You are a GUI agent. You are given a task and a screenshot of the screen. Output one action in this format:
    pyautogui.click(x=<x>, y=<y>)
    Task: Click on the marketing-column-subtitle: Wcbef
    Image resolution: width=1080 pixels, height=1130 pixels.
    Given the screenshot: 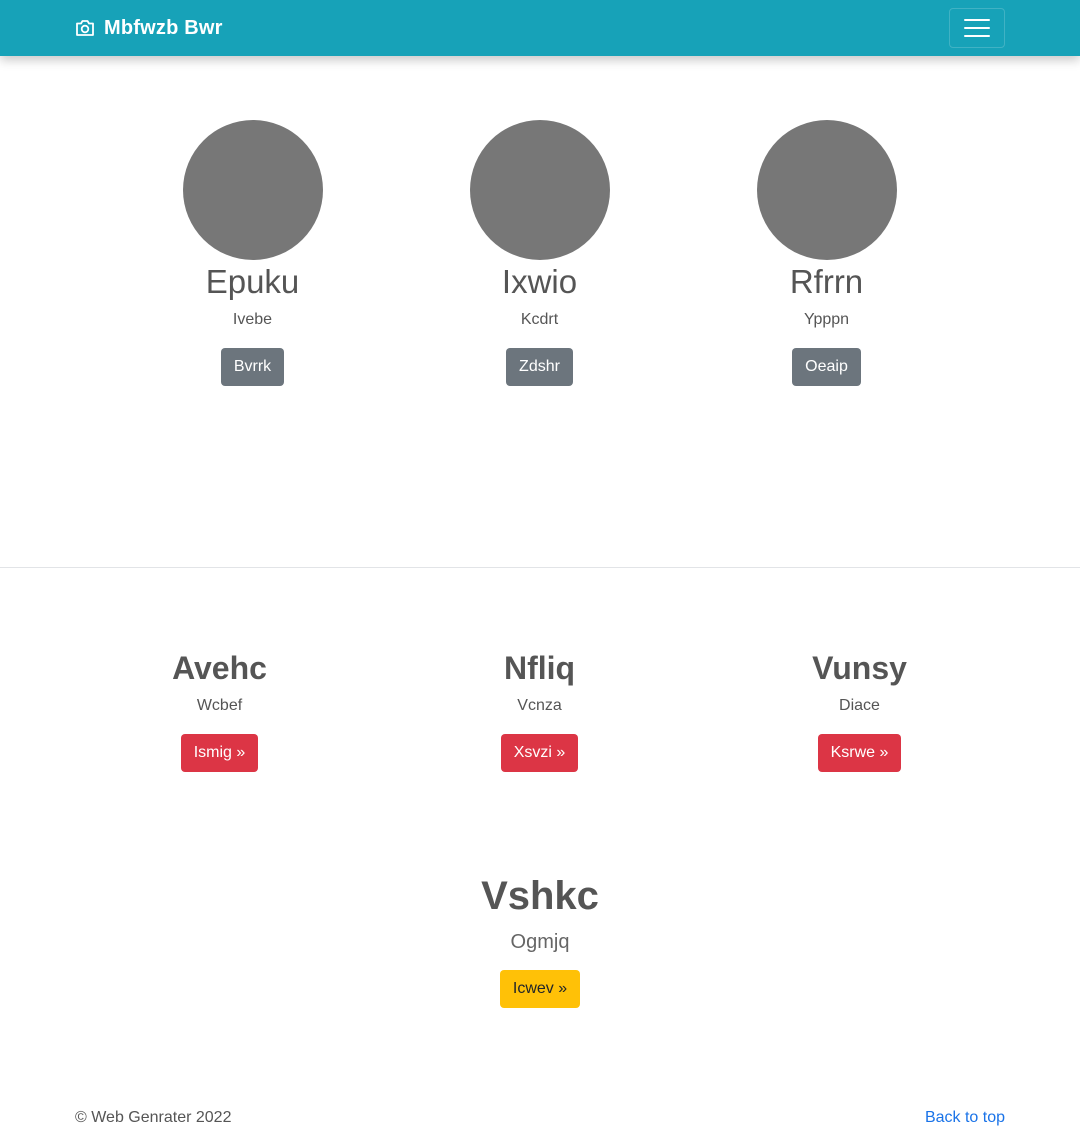 What is the action you would take?
    pyautogui.click(x=219, y=705)
    